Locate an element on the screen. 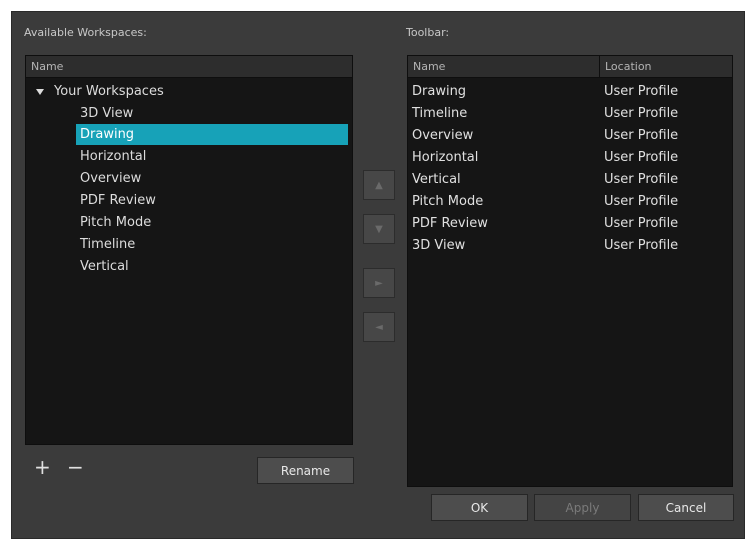 Image resolution: width=747 pixels, height=542 pixels. your-workspaces-group: Your Workspaces is located at coordinates (100, 91).